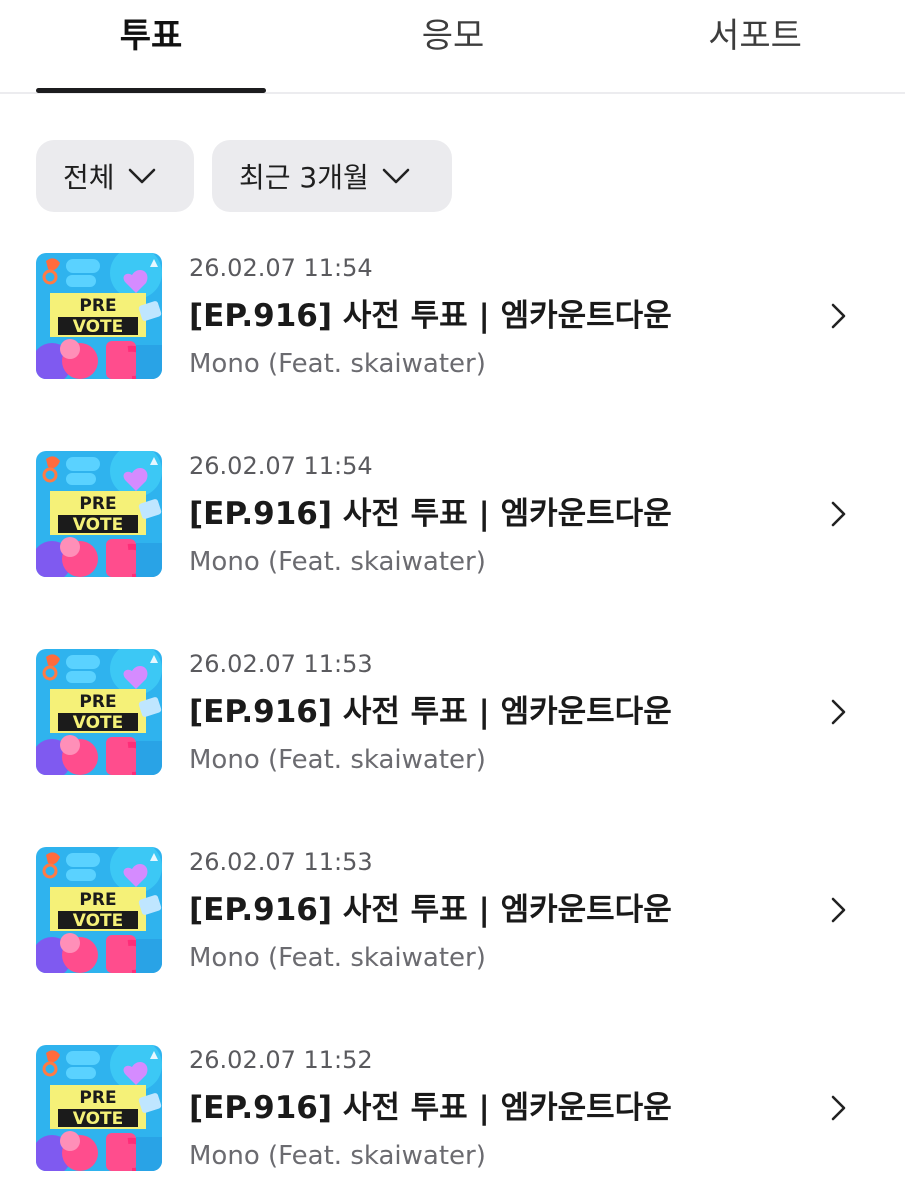 The height and width of the screenshot is (1200, 905). Describe the element at coordinates (304, 177) in the screenshot. I see `filter-period-label: 최근 3개월` at that location.